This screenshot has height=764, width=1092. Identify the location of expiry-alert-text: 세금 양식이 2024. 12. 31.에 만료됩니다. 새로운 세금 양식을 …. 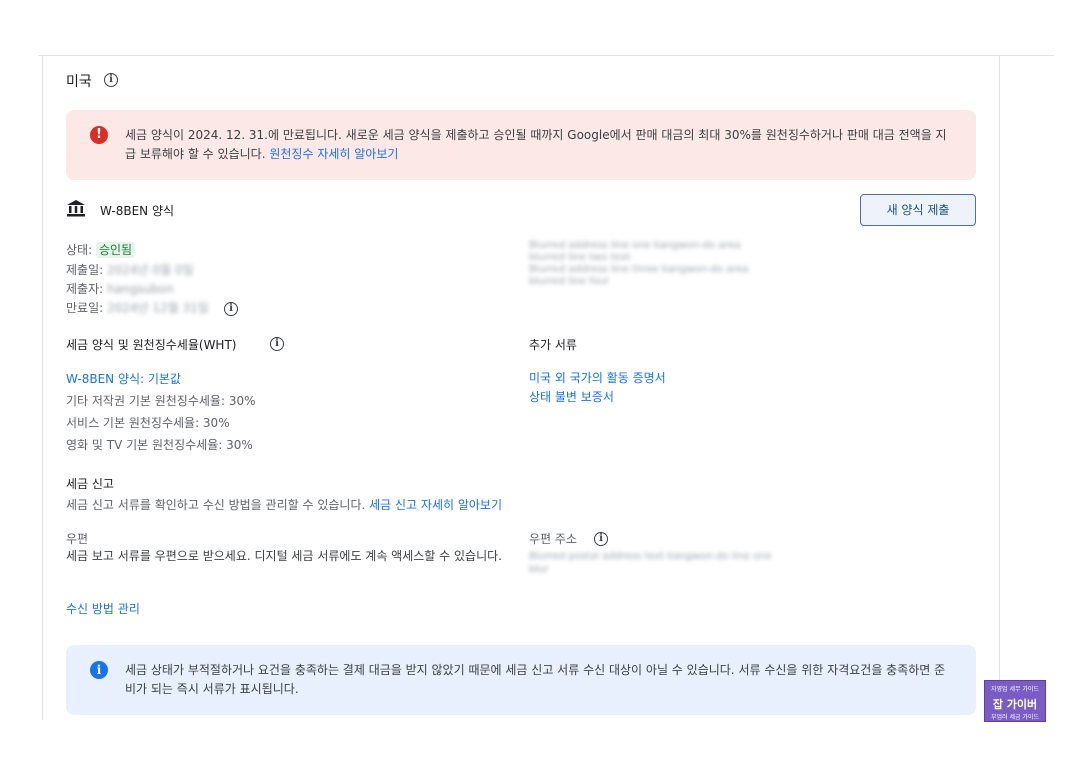
(540, 145).